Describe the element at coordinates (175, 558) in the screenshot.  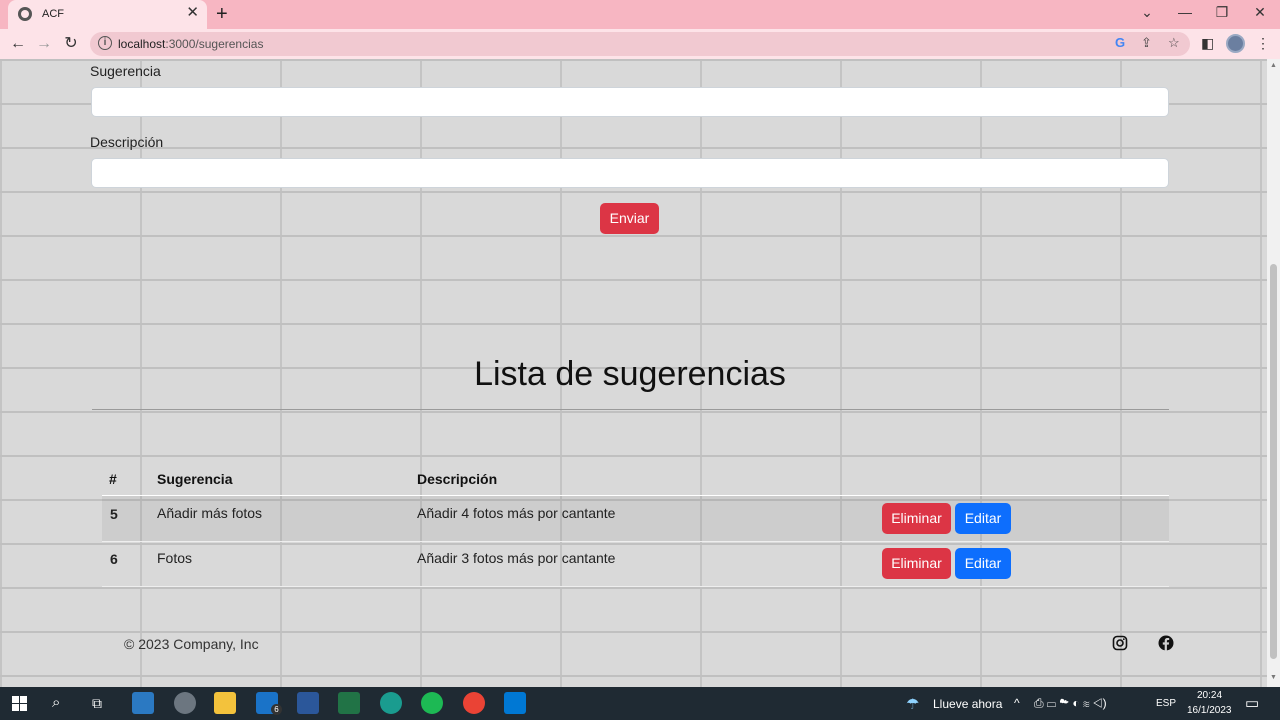
I see `row-sugerencia: Fotos` at that location.